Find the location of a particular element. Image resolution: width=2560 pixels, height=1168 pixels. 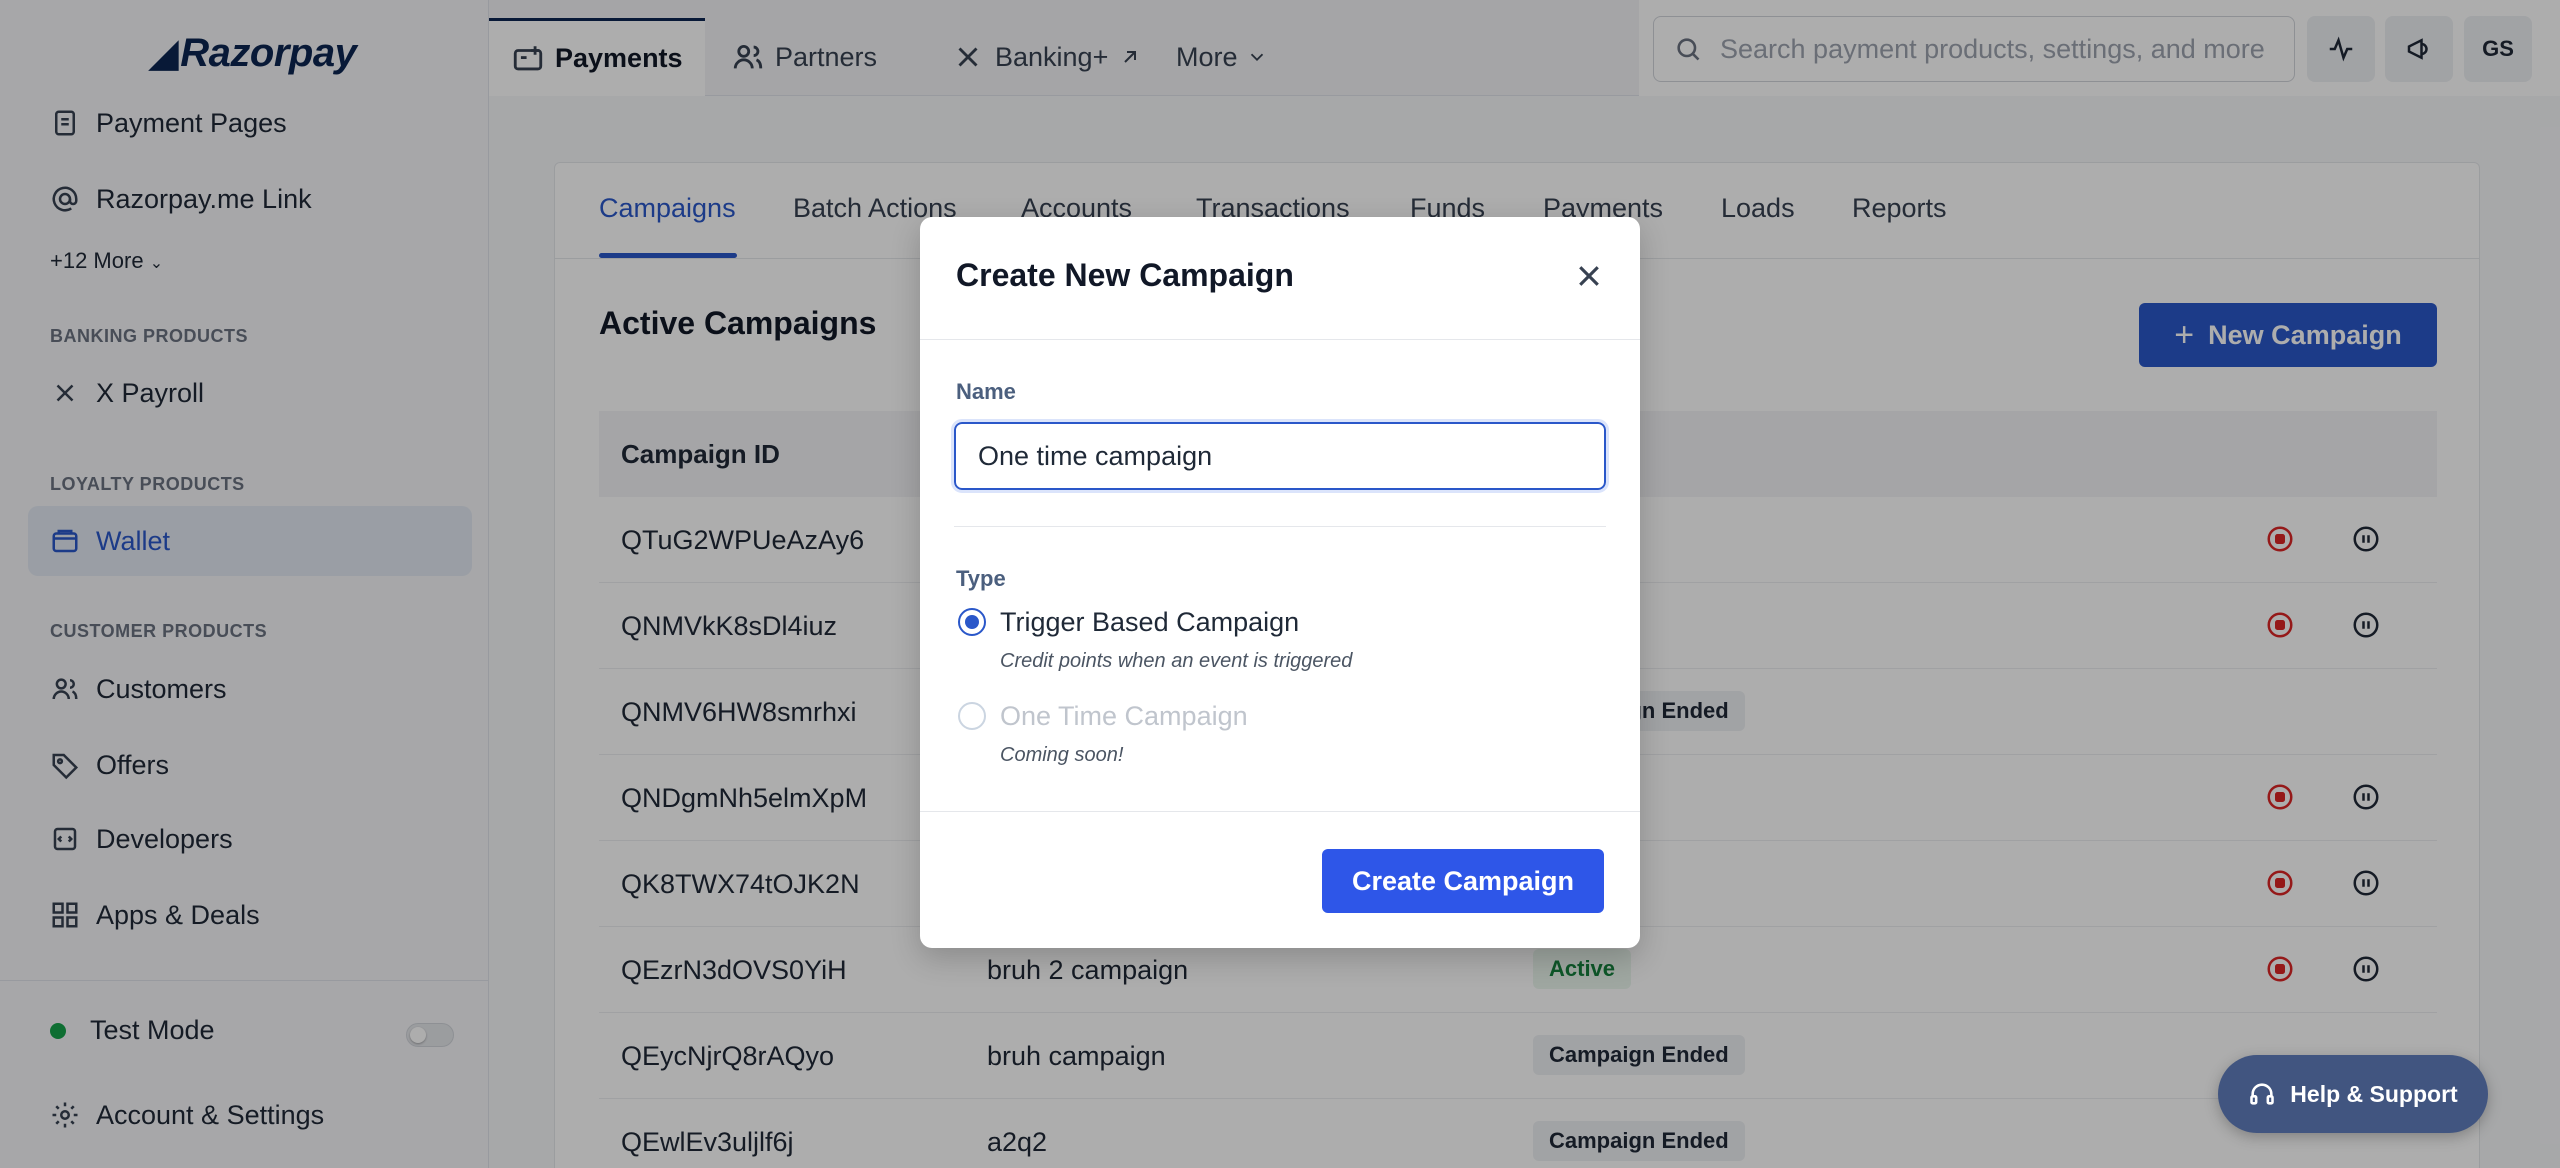

close-button is located at coordinates (1589, 276).